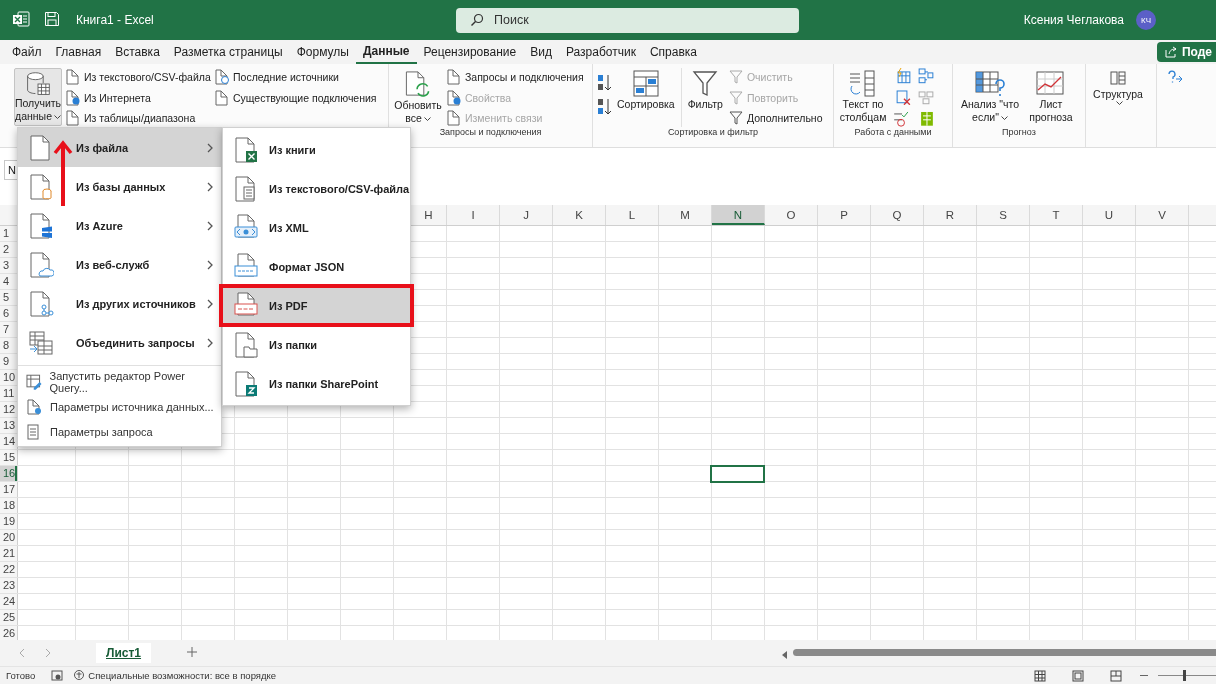  Describe the element at coordinates (863, 97) in the screenshot. I see `text-to-columns-button: Текст по столбцам` at that location.